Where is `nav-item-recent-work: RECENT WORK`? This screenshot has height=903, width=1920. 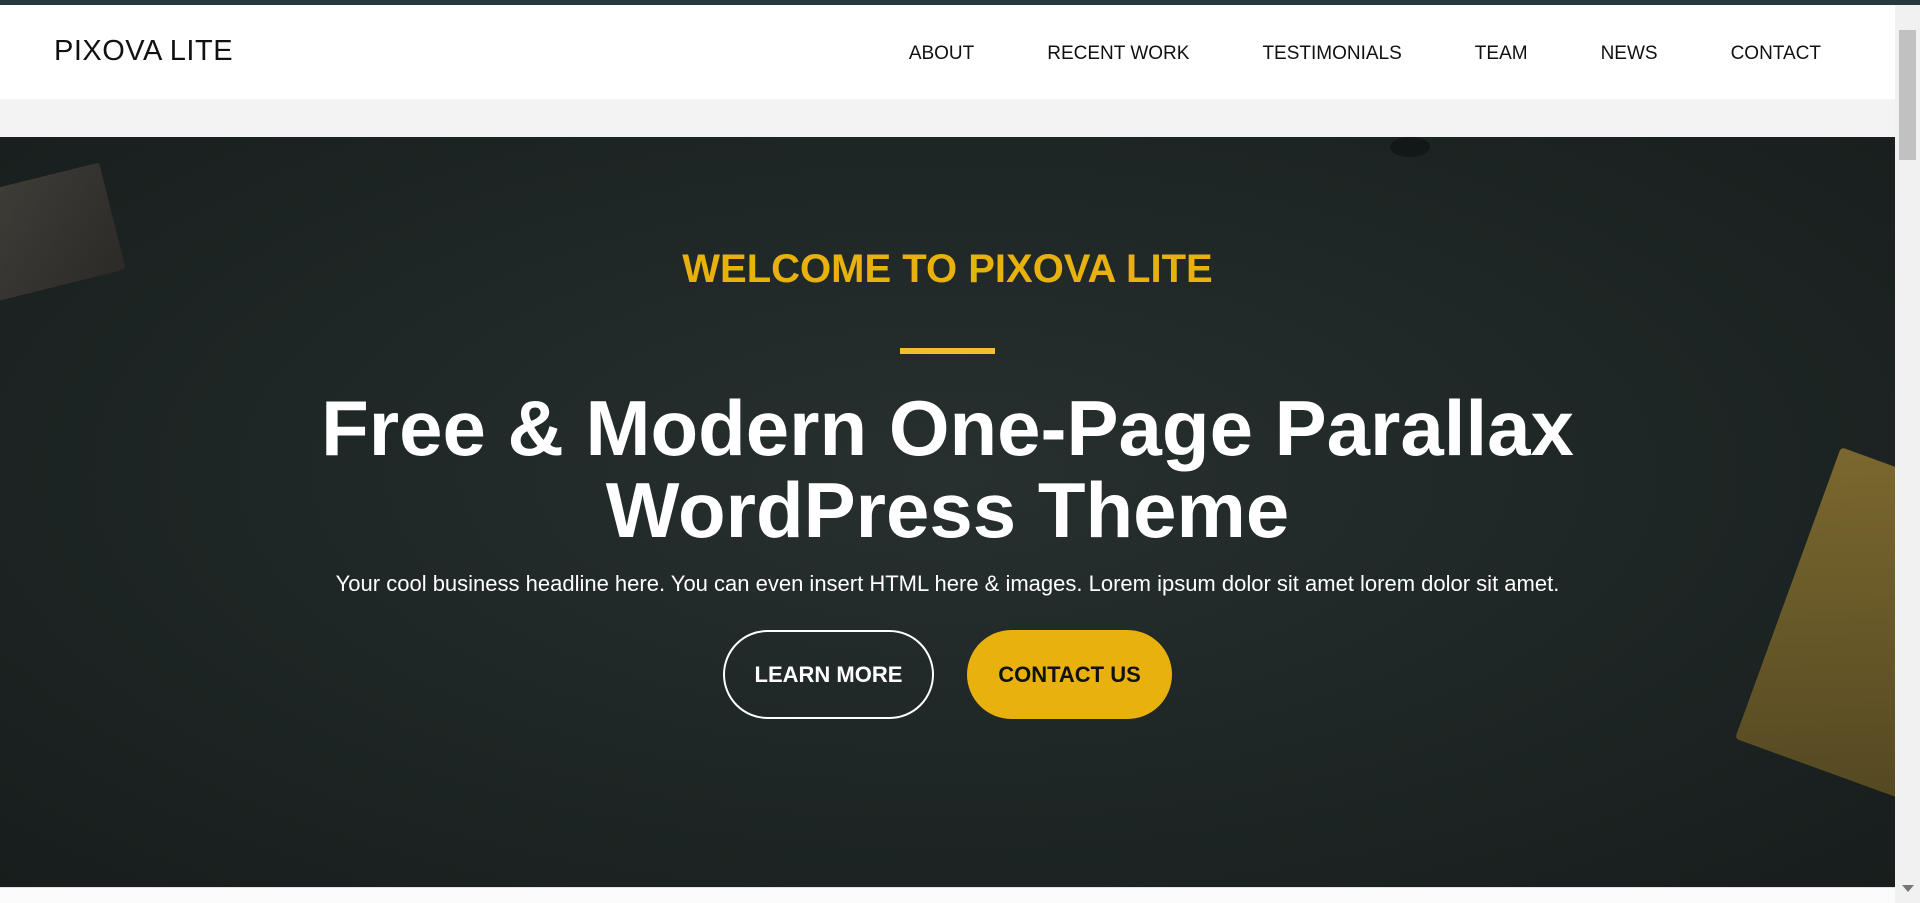 nav-item-recent-work: RECENT WORK is located at coordinates (1118, 54).